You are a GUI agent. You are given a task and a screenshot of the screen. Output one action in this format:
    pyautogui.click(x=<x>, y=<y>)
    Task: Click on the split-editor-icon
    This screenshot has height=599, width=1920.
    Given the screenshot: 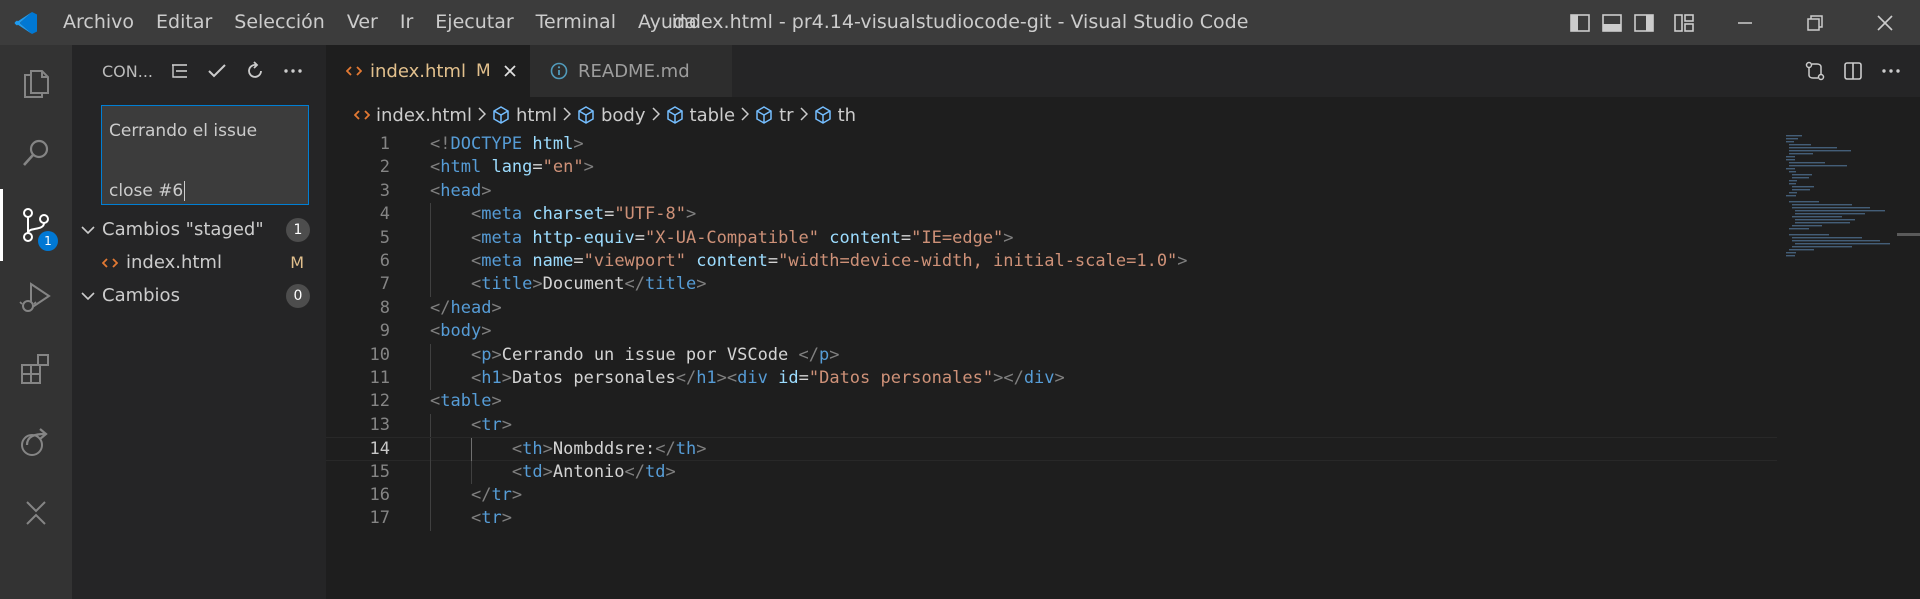 What is the action you would take?
    pyautogui.click(x=1853, y=71)
    